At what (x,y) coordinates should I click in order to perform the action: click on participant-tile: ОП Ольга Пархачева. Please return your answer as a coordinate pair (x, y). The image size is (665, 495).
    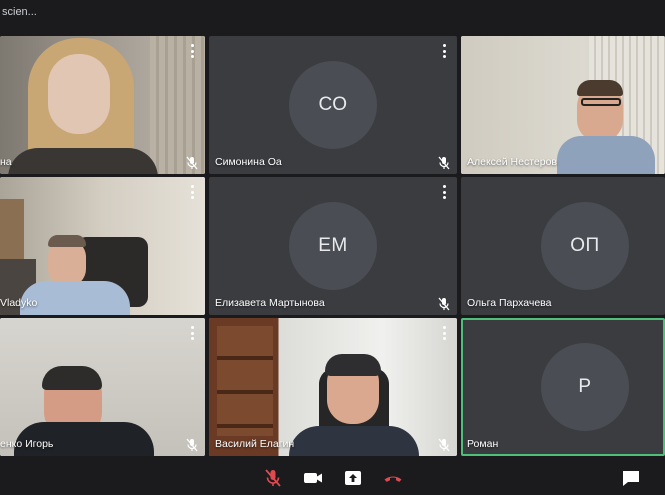
    Looking at the image, I should click on (563, 246).